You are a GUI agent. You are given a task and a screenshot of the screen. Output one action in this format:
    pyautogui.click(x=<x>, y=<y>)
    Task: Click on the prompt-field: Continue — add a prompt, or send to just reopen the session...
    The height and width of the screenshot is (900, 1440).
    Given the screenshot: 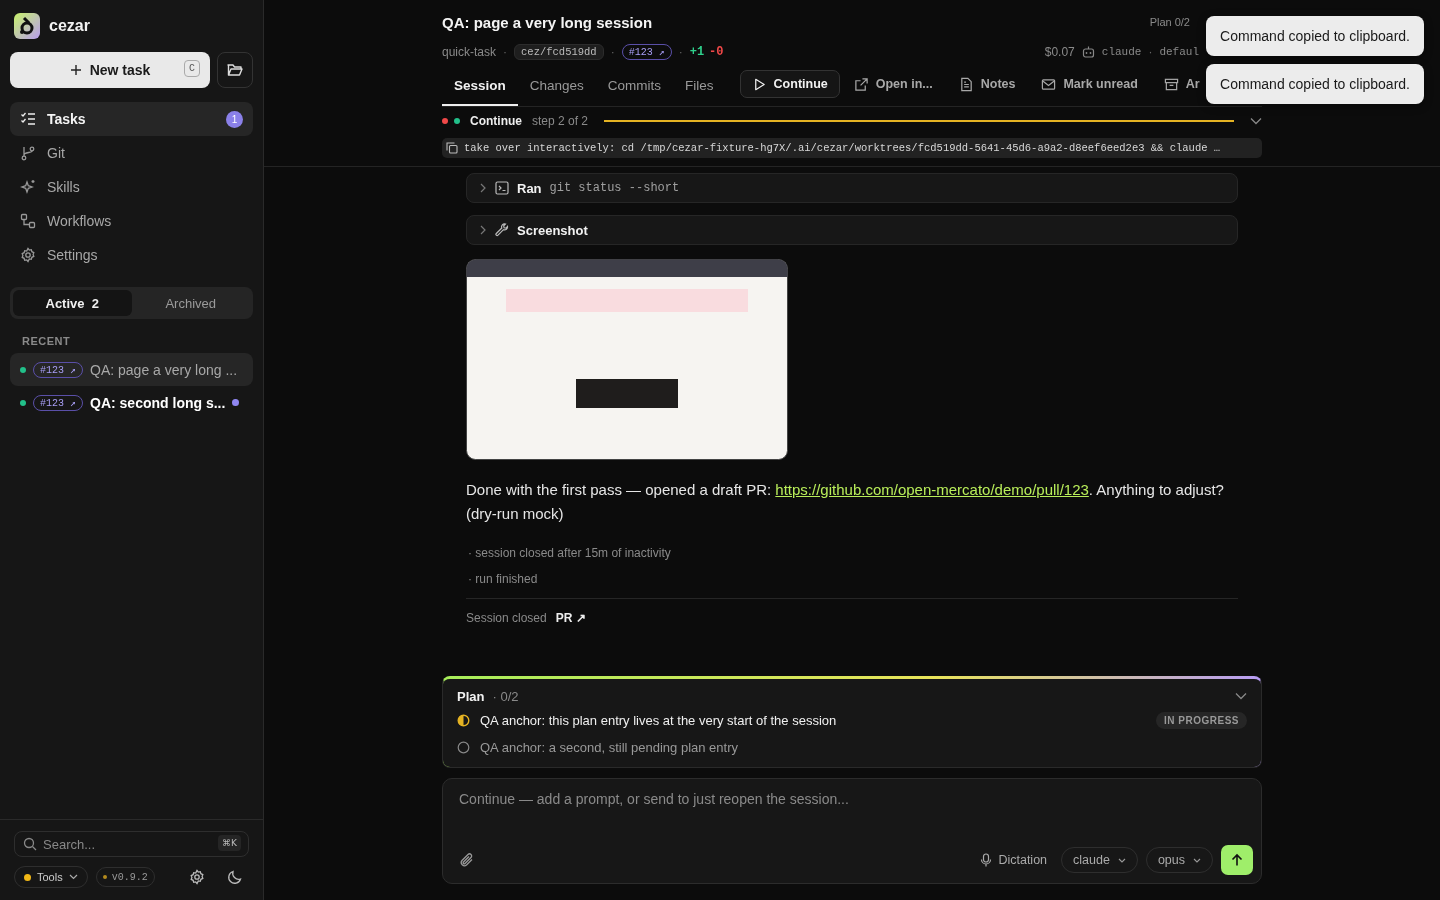 What is the action you would take?
    pyautogui.click(x=856, y=818)
    